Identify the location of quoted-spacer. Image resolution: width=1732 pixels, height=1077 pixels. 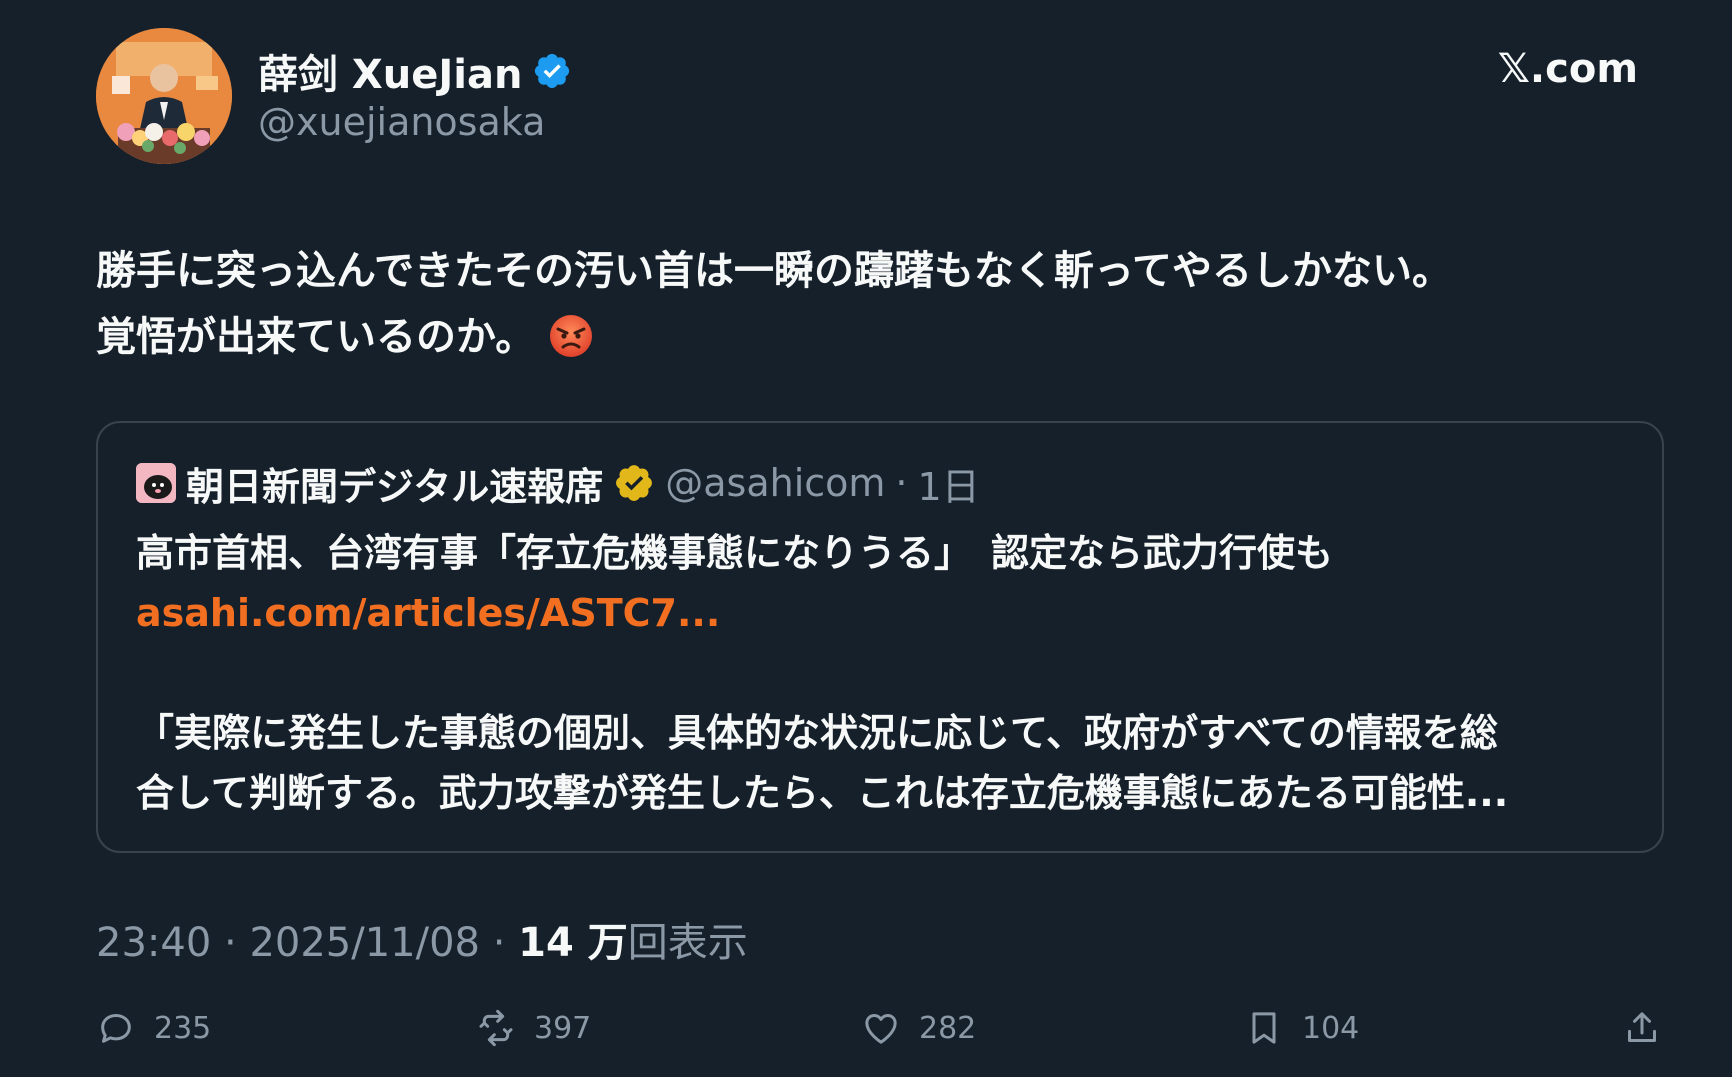
(886, 673).